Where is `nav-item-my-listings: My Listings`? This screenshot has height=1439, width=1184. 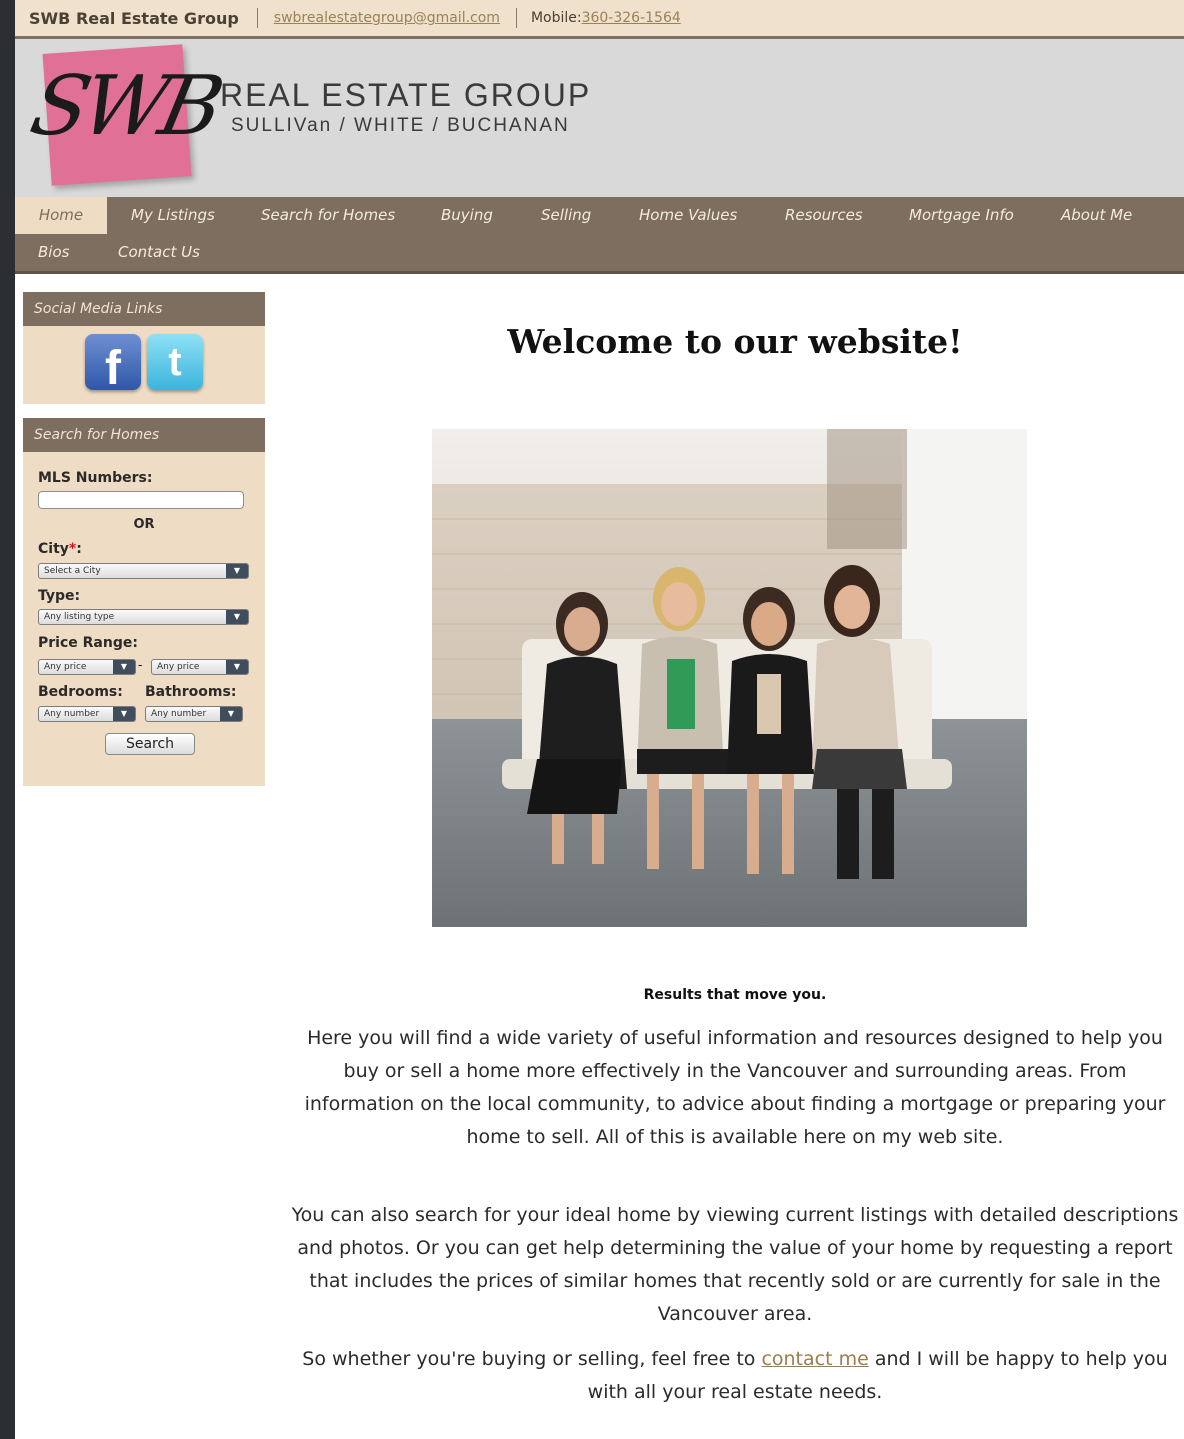
nav-item-my-listings: My Listings is located at coordinates (173, 215).